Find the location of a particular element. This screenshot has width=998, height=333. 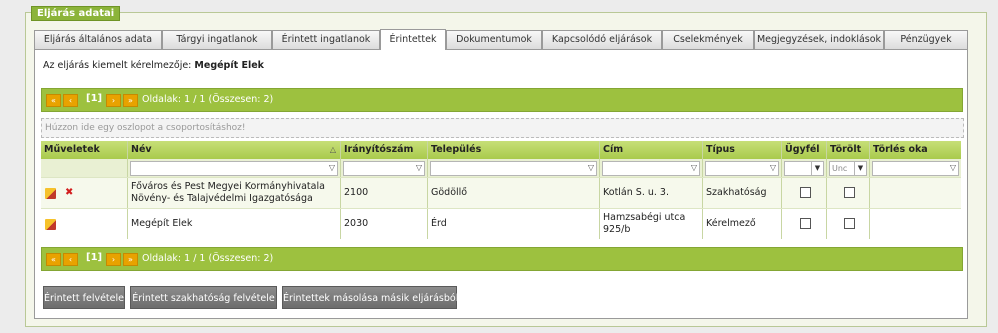

col-name-header: Név △ is located at coordinates (233, 150).